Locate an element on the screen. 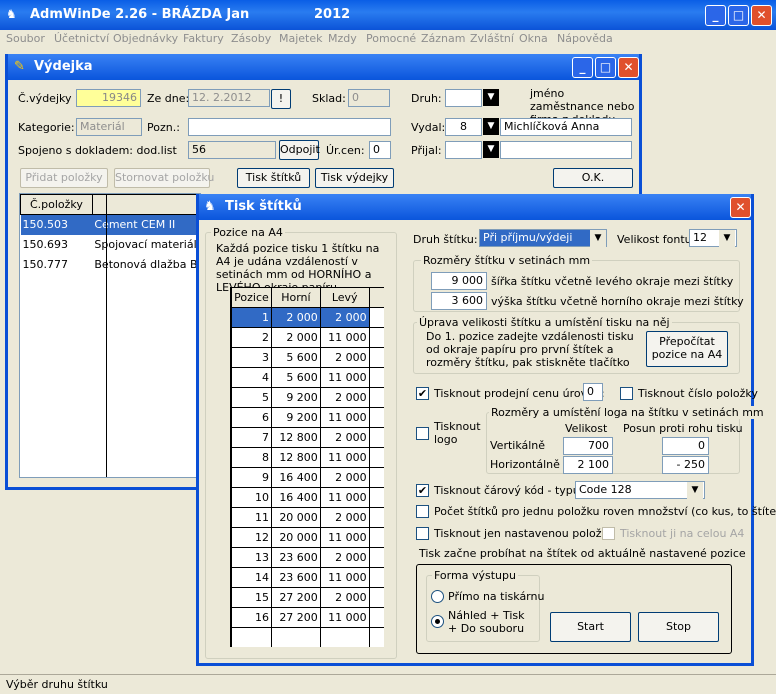  tisk-vydejky-button: Tisk výdejky is located at coordinates (354, 178).